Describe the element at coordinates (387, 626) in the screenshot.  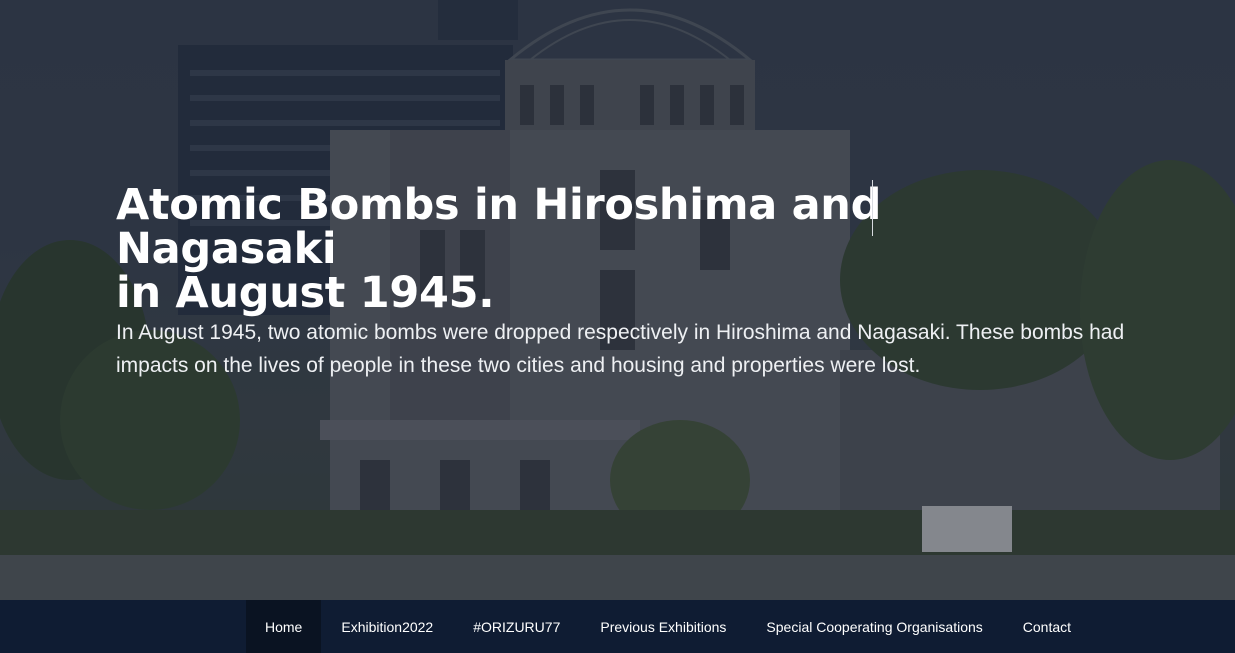
I see `nav-item-exhibition2022: Exhibition2022` at that location.